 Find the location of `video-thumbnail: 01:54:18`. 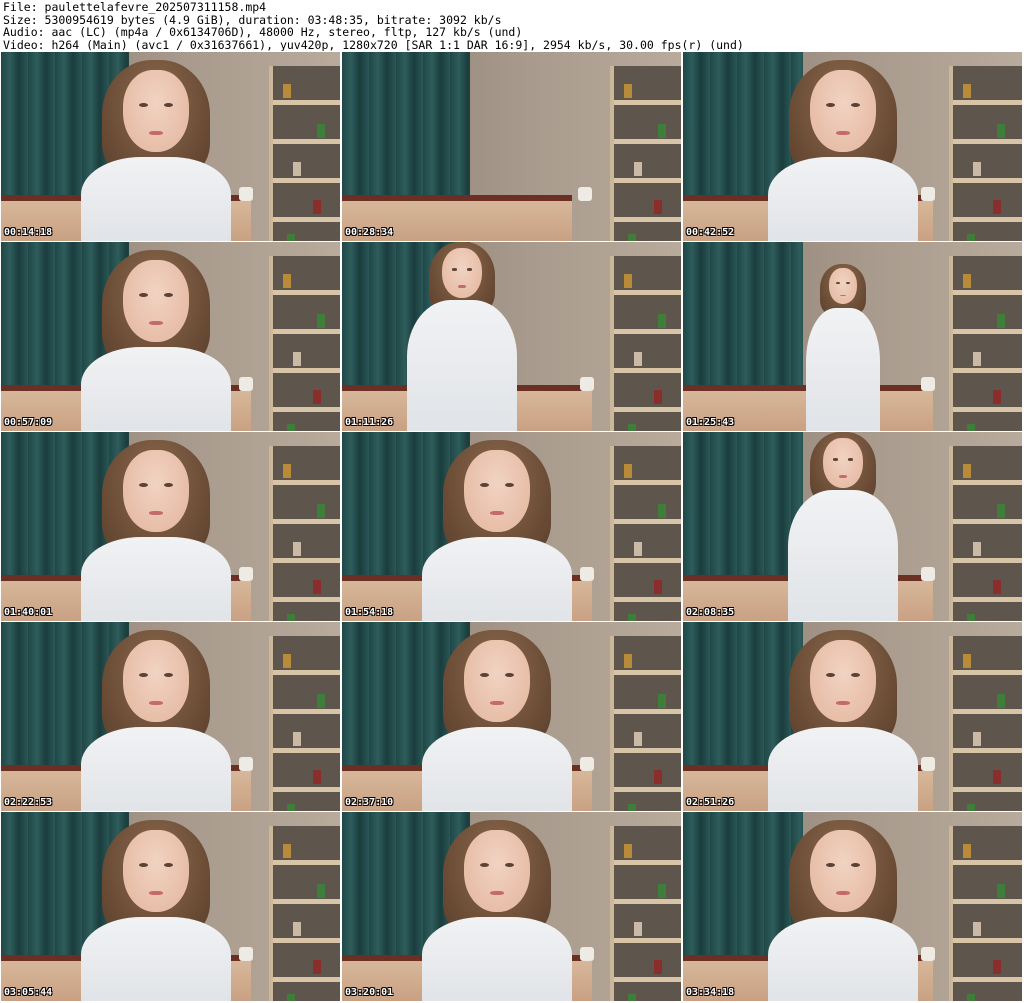

video-thumbnail: 01:54:18 is located at coordinates (511, 526).